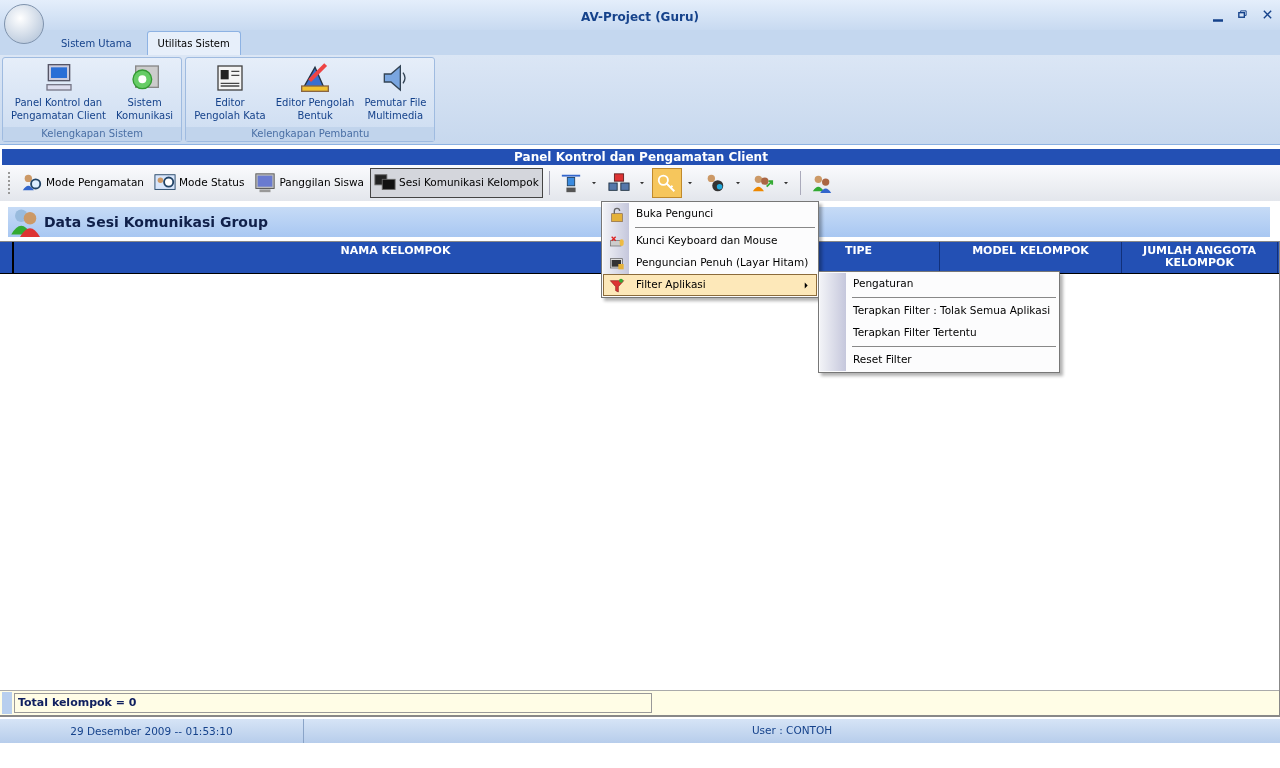 The image size is (1280, 768). I want to click on key-icon, so click(666, 183).